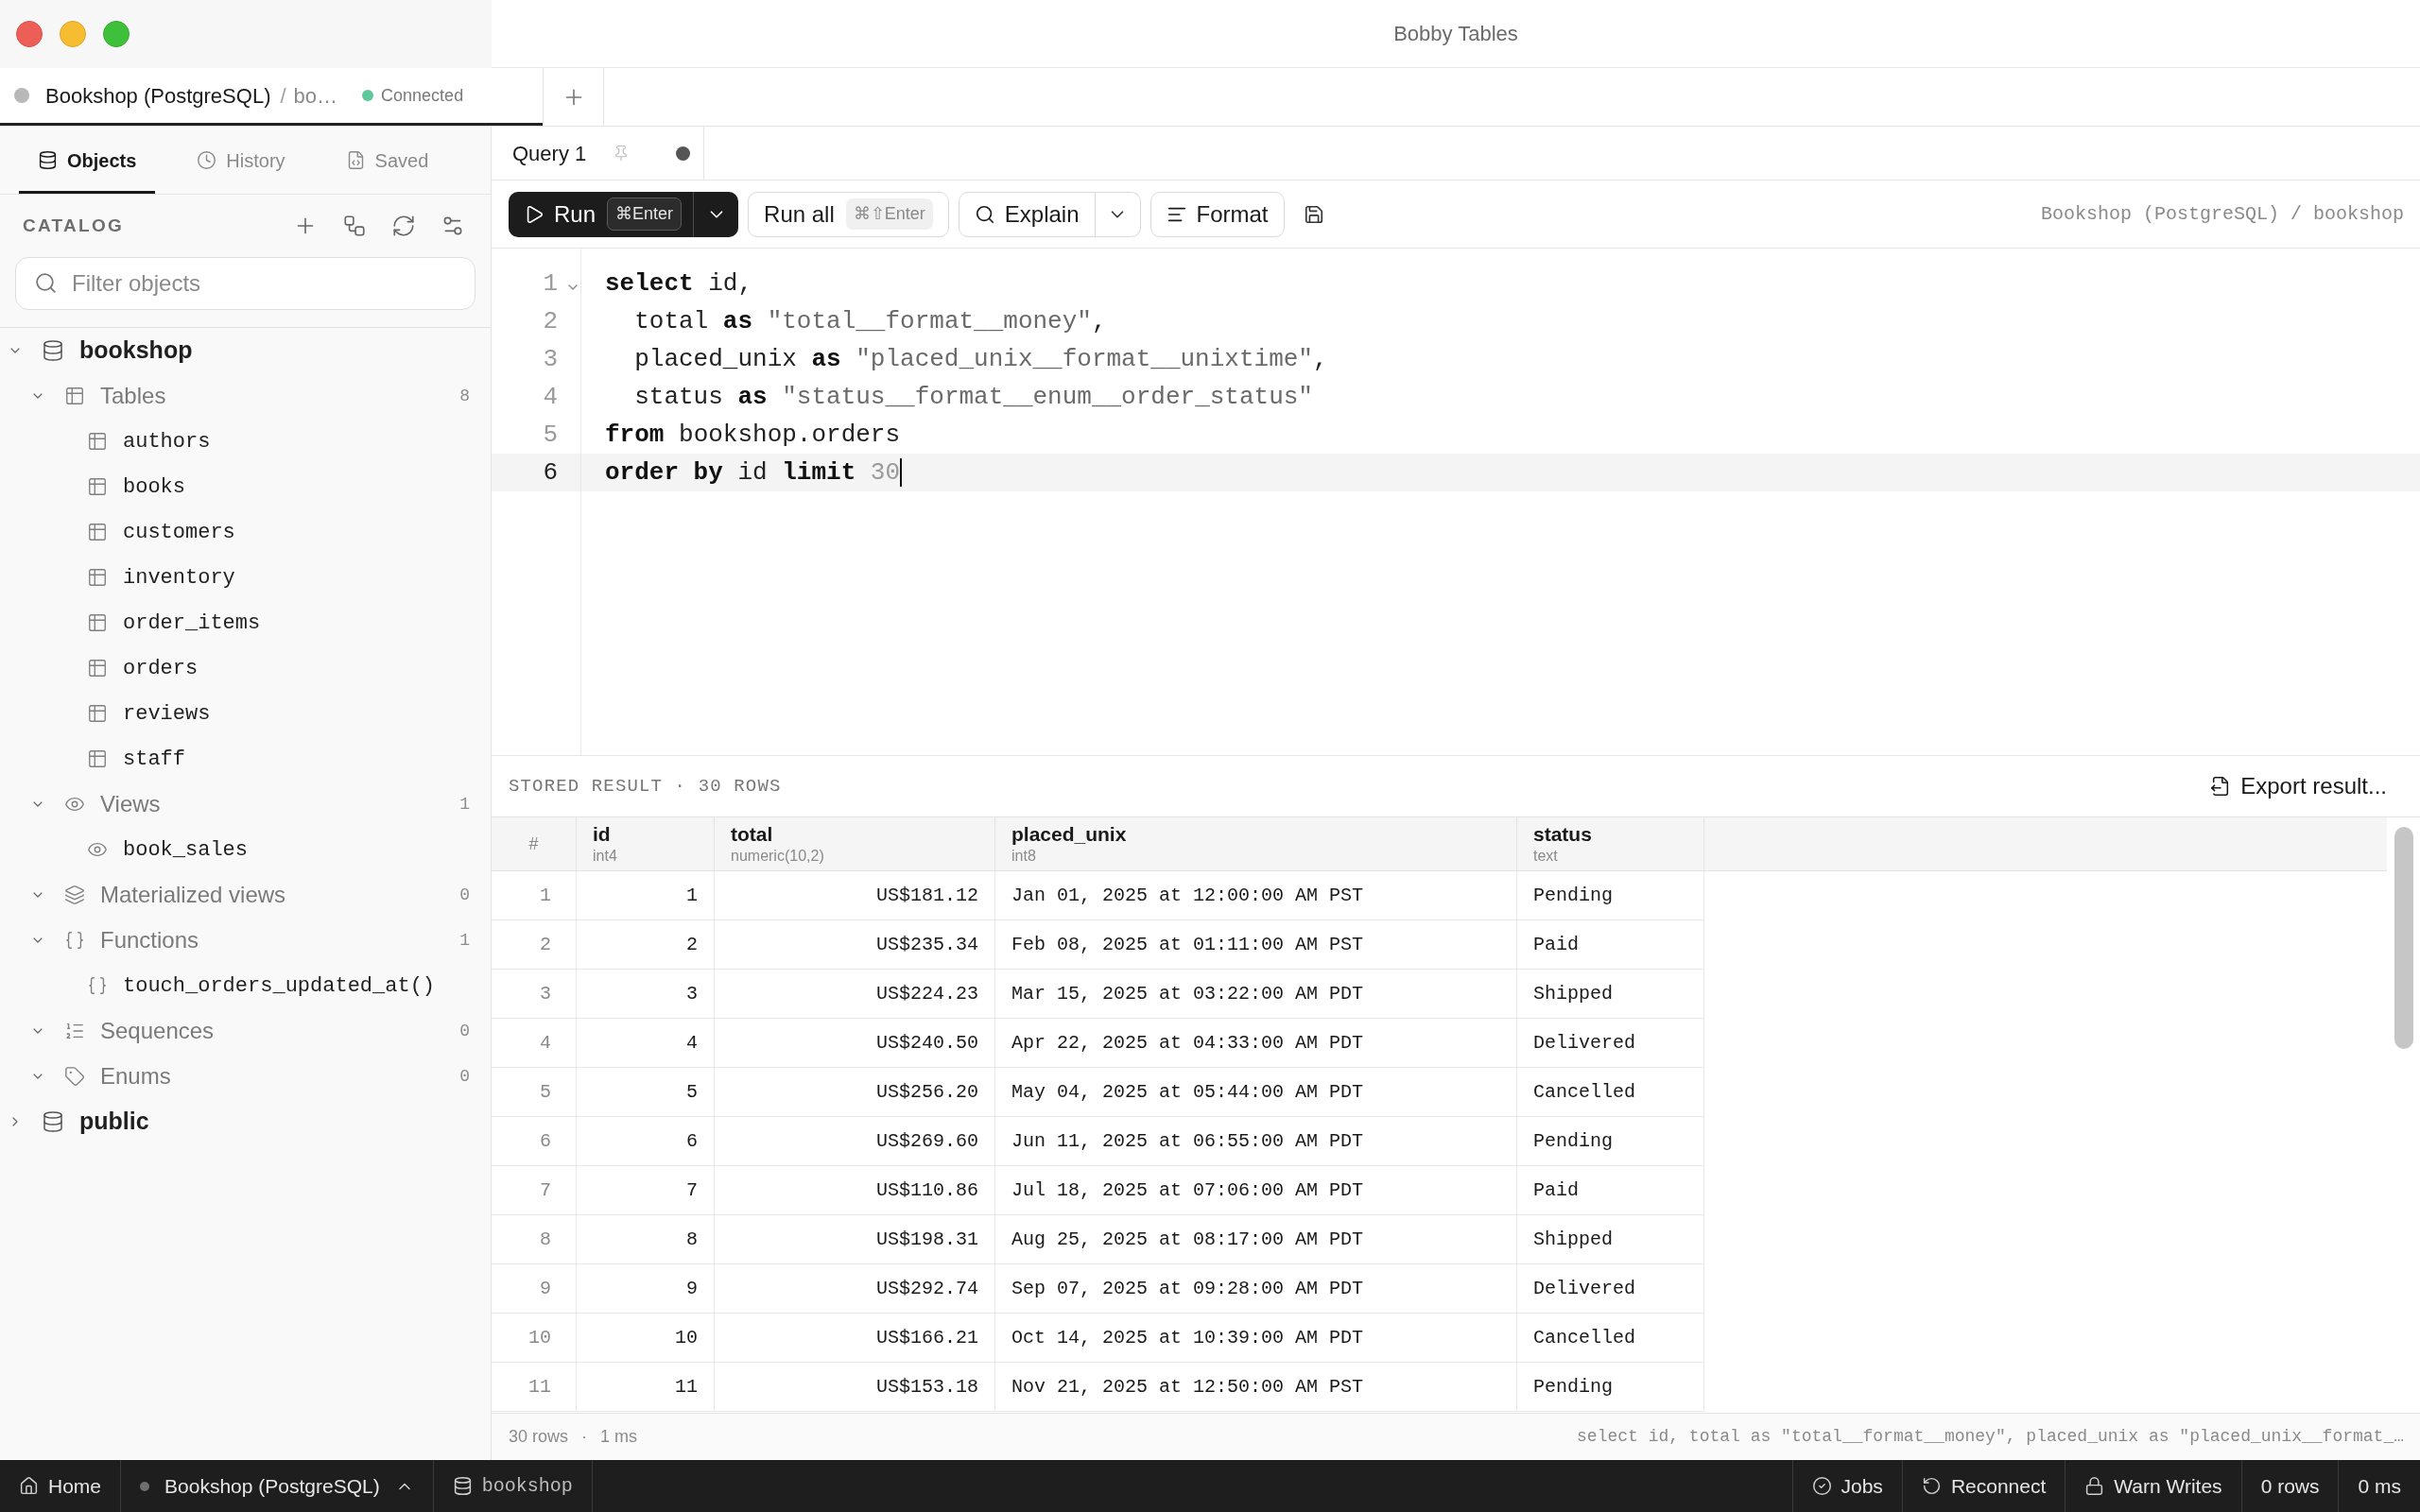  Describe the element at coordinates (207, 160) in the screenshot. I see `clock-icon` at that location.